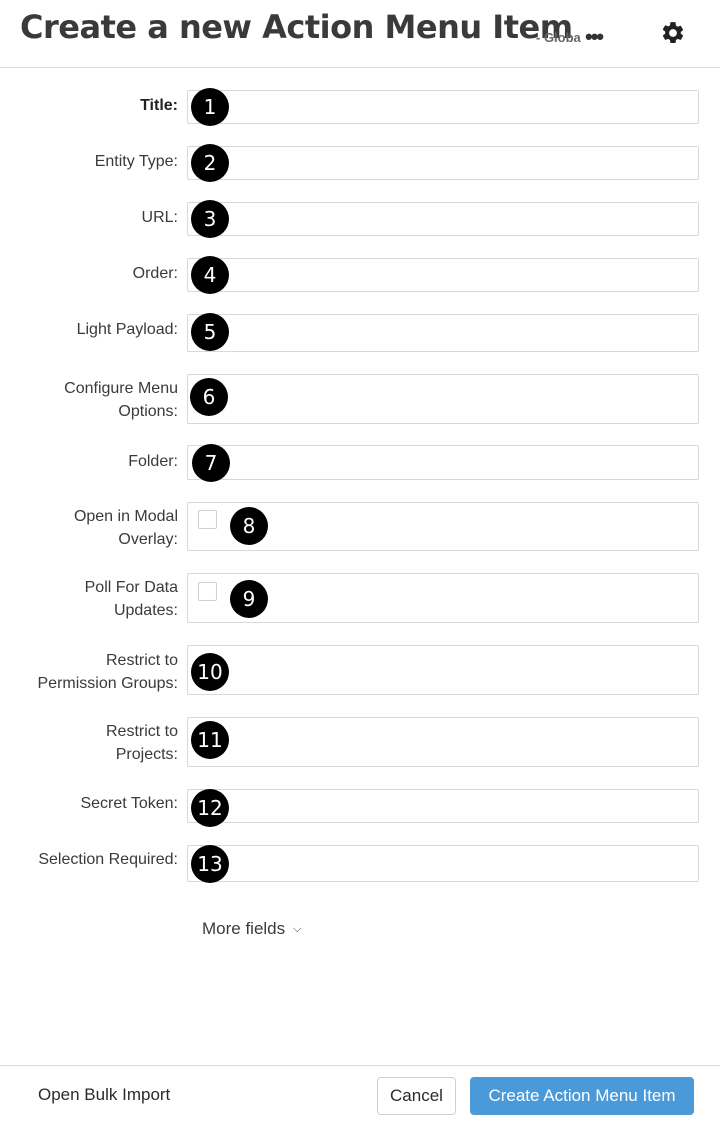  What do you see at coordinates (148, 539) in the screenshot?
I see `open-in-modal-overlay-label: Overlay:` at bounding box center [148, 539].